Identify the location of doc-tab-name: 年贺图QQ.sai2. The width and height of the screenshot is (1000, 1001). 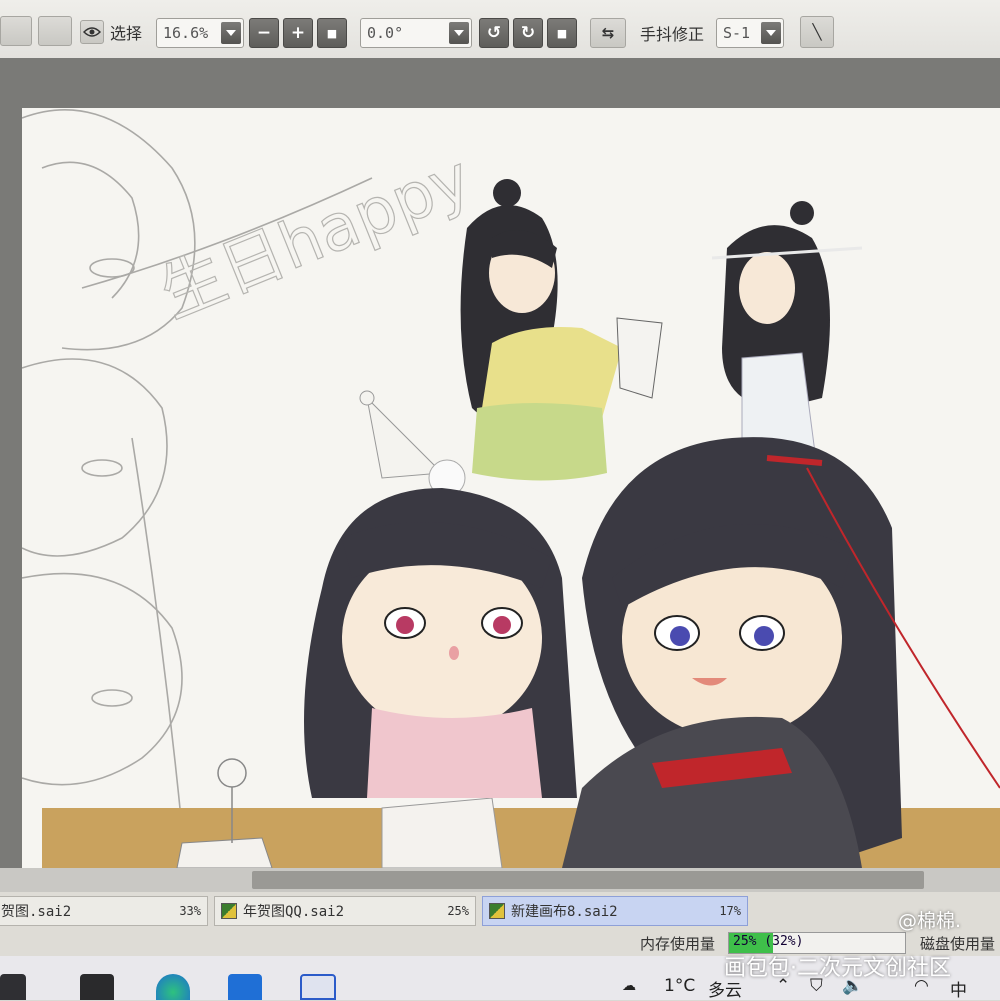
(294, 912).